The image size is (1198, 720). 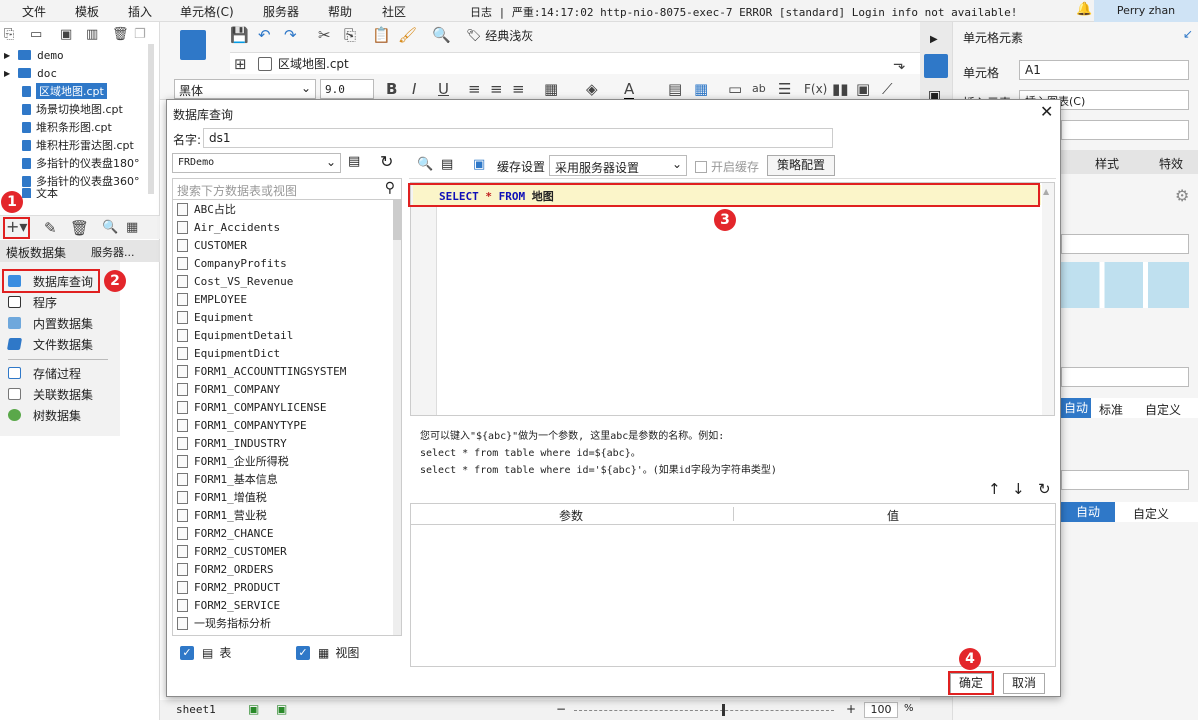 What do you see at coordinates (1024, 683) in the screenshot?
I see `cancel-button: 取消` at bounding box center [1024, 683].